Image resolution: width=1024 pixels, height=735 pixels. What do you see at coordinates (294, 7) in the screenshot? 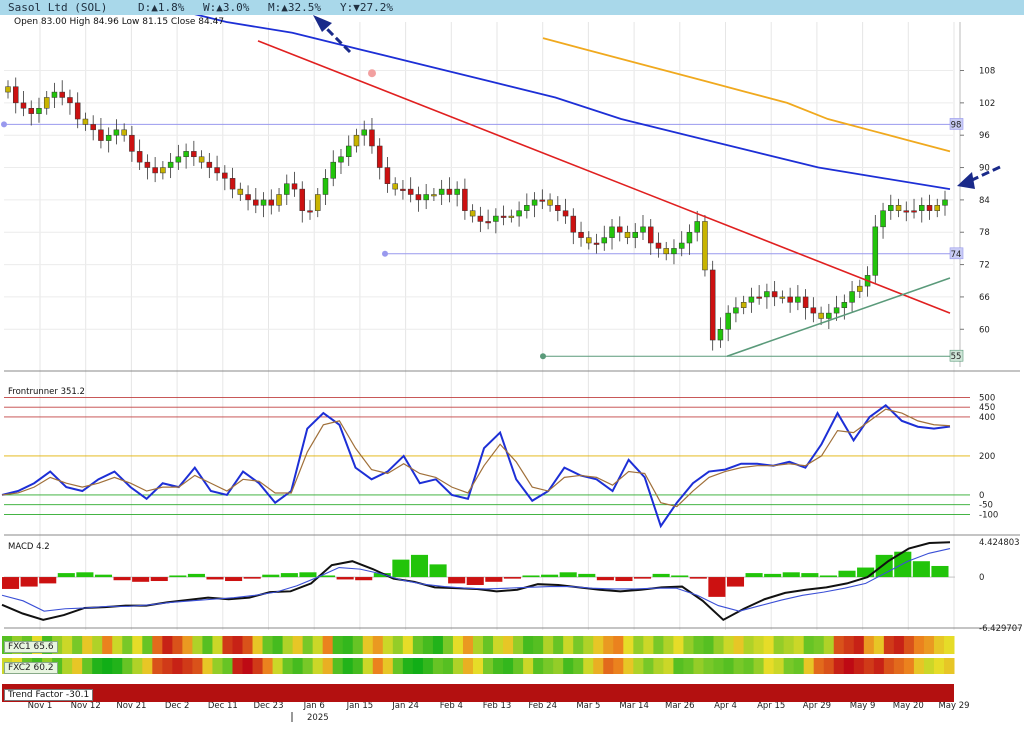
I see `monthly-change: M:▲32.5%` at bounding box center [294, 7].